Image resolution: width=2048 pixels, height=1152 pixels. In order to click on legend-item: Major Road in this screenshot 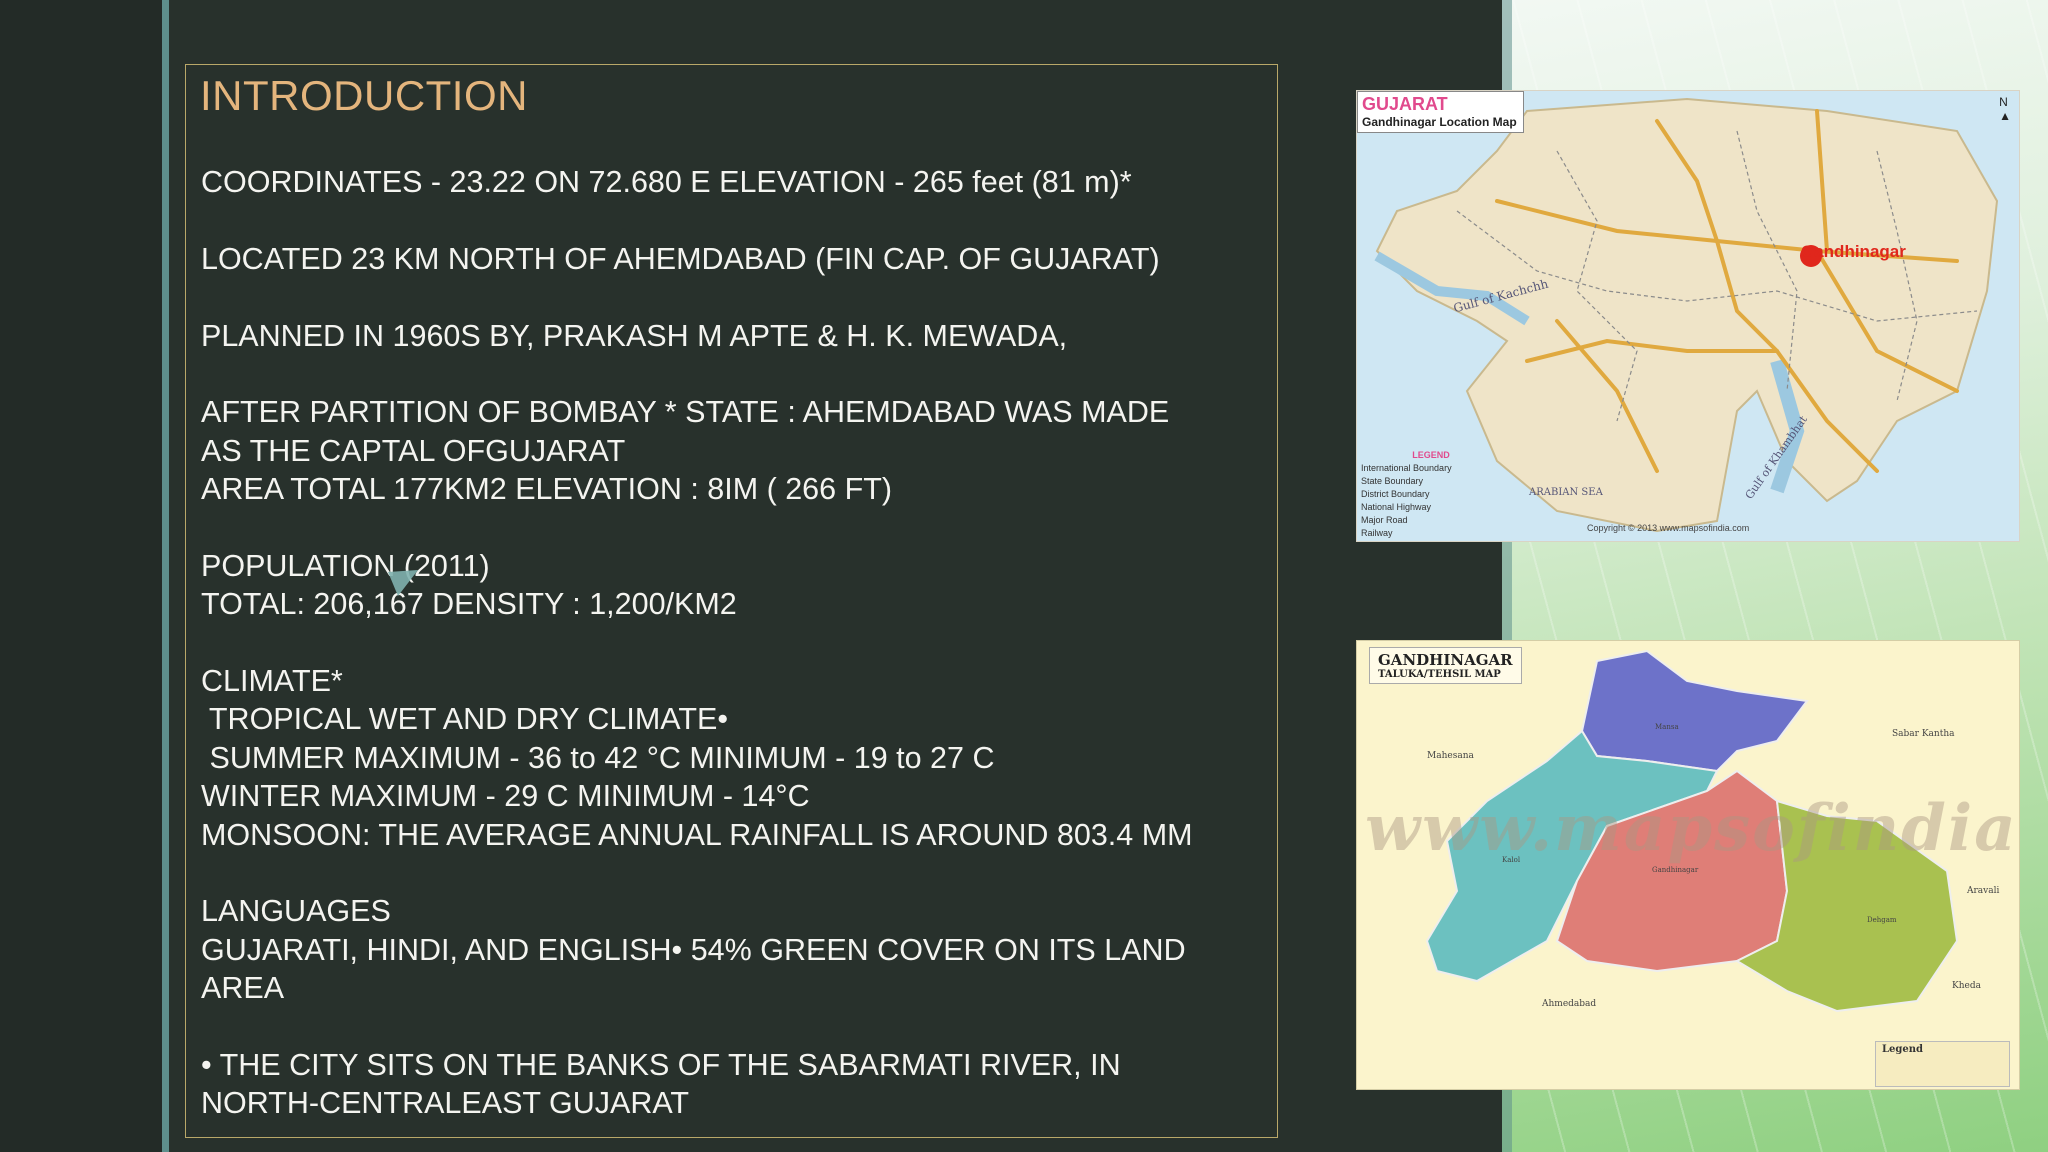, I will do `click(1384, 520)`.